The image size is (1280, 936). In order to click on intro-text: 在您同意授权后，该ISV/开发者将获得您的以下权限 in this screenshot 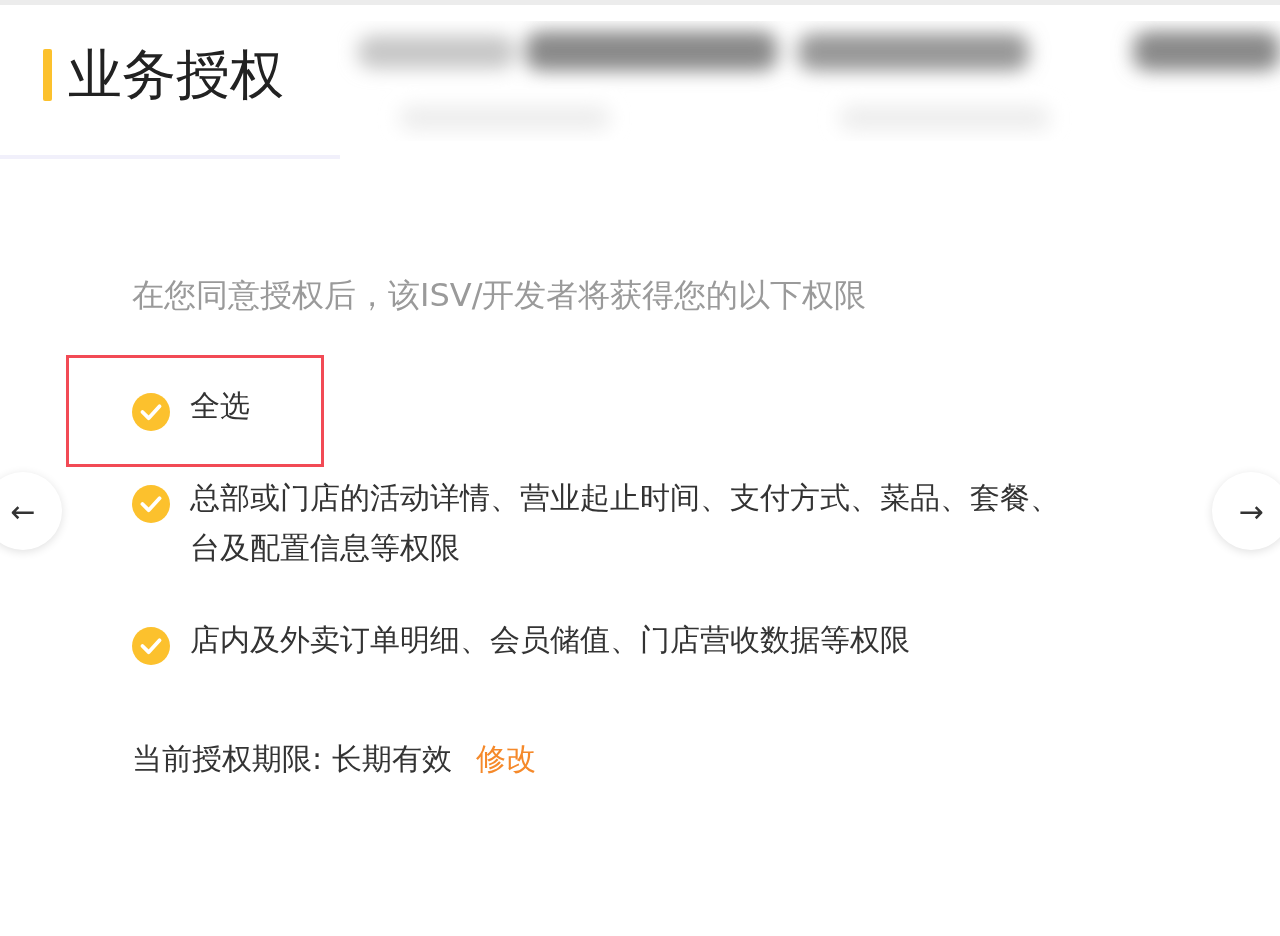, I will do `click(500, 295)`.